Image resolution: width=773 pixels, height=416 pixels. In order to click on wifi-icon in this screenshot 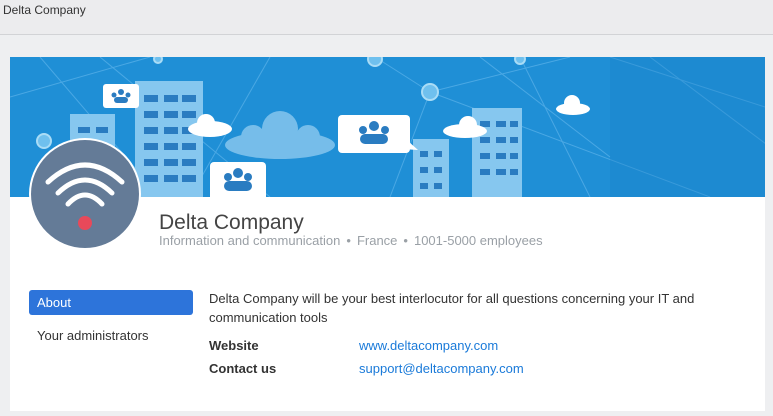, I will do `click(85, 196)`.